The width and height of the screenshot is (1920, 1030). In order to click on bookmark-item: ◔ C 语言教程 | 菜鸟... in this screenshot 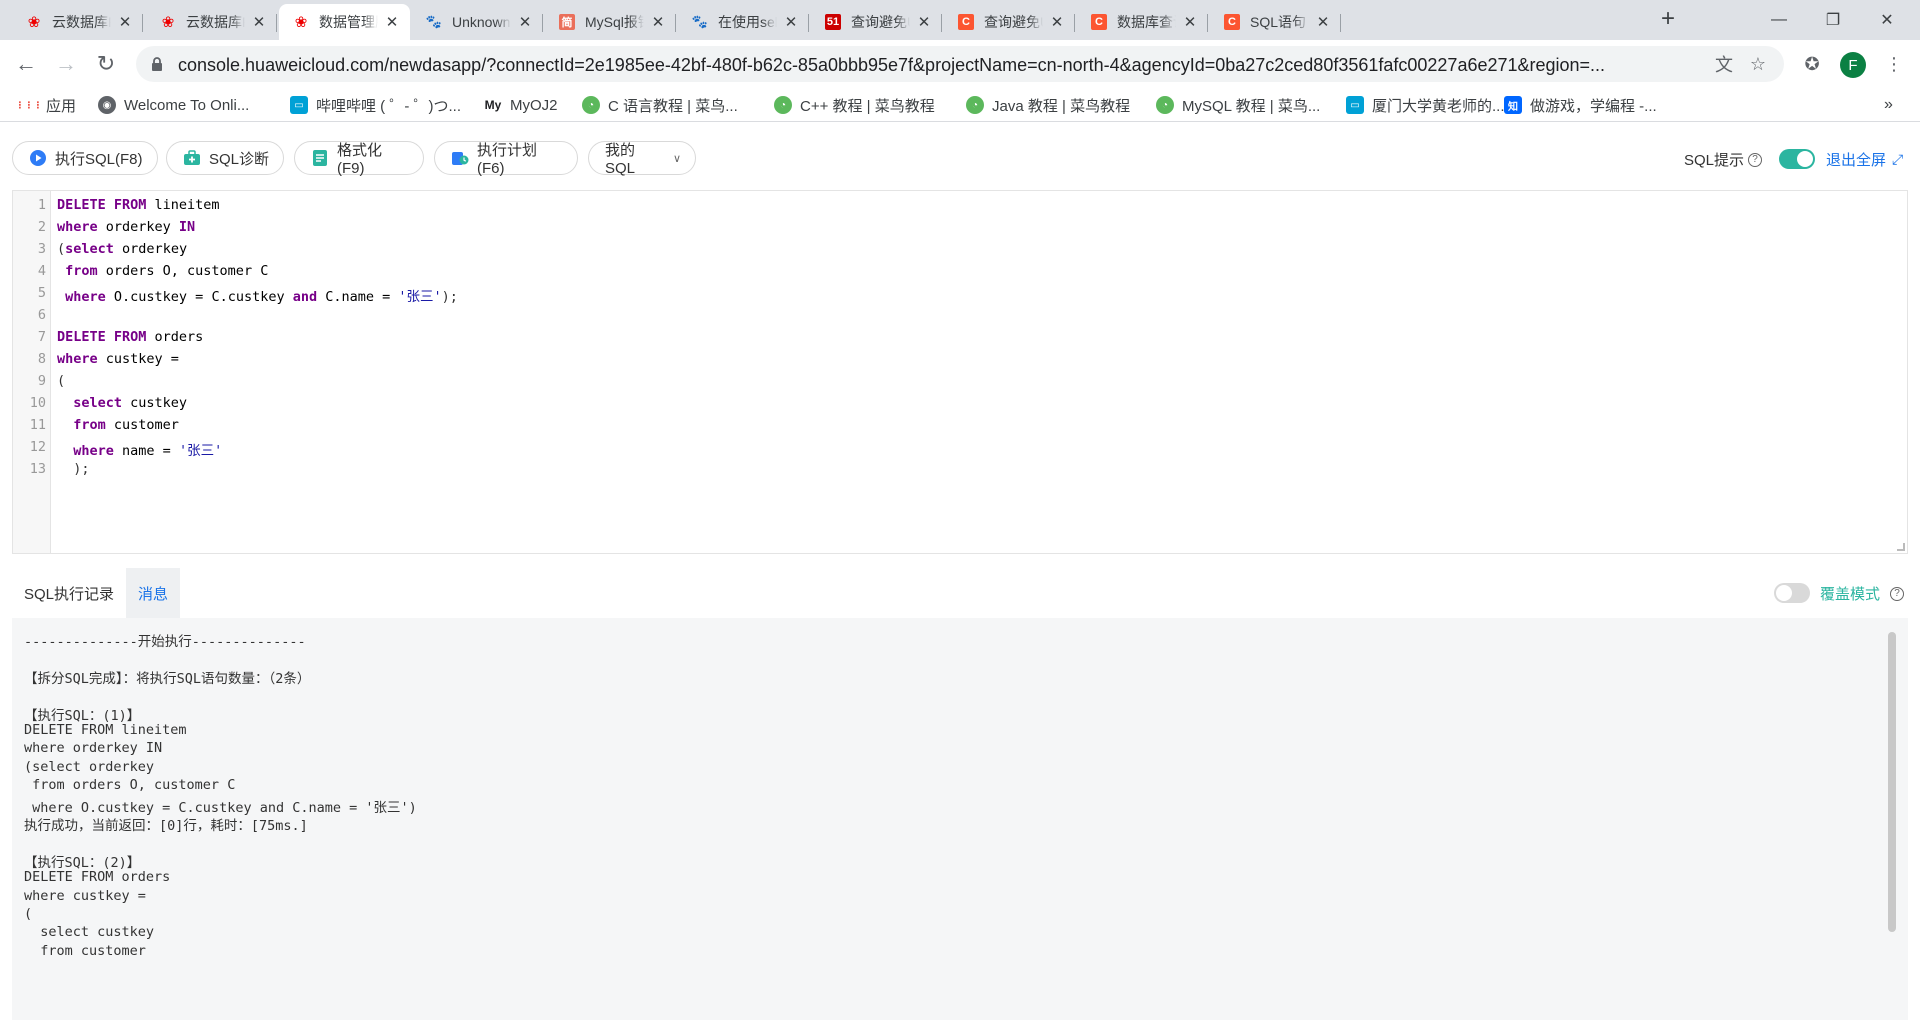, I will do `click(660, 105)`.